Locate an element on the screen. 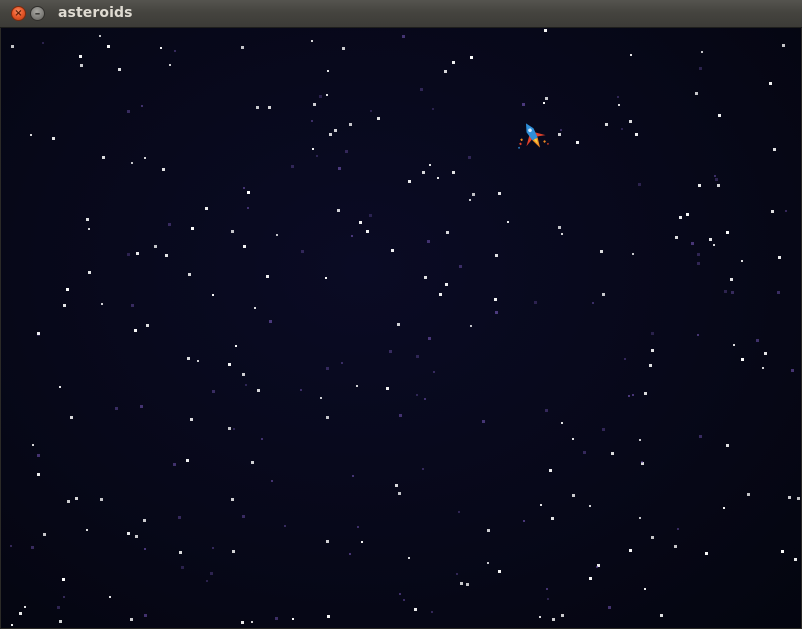 This screenshot has height=629, width=802. title-bar: × – asteroids is located at coordinates (401, 14).